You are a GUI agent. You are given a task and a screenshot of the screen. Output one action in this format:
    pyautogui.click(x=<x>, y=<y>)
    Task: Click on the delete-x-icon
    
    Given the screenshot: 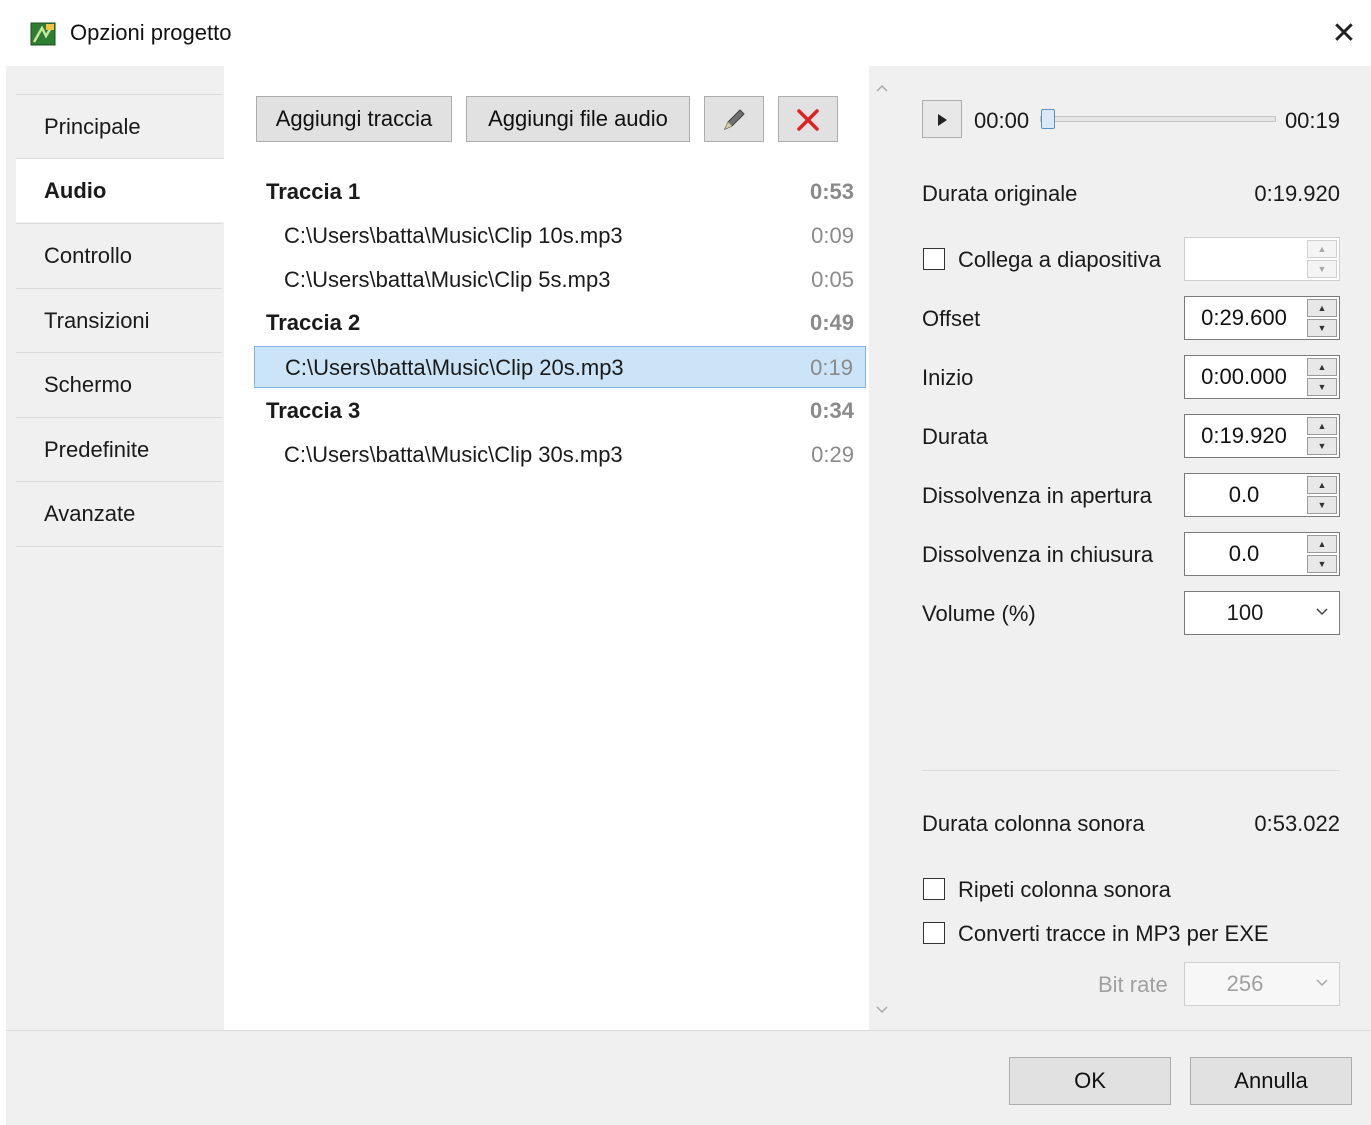 What is the action you would take?
    pyautogui.click(x=808, y=120)
    